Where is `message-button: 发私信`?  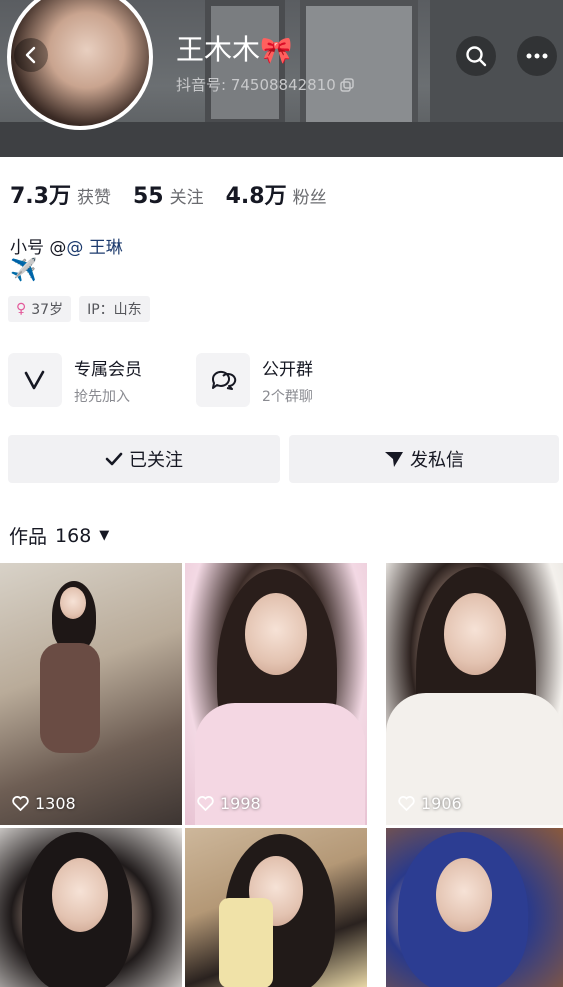 message-button: 发私信 is located at coordinates (424, 459).